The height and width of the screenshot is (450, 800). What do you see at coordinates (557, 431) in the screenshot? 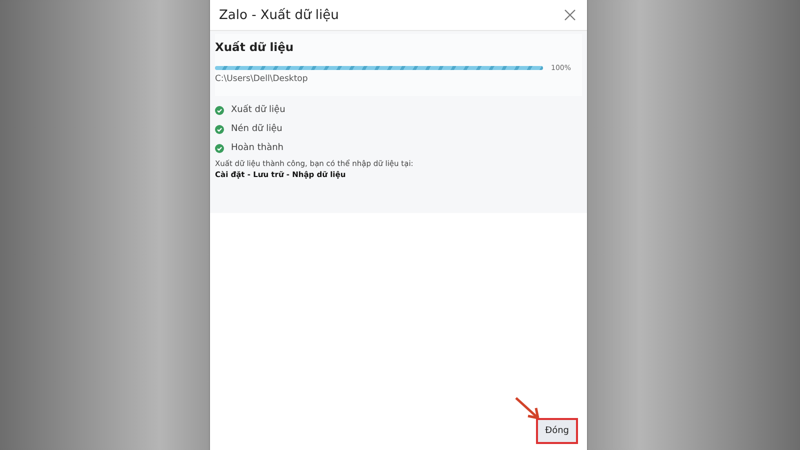
I see `close-button: Đóng` at bounding box center [557, 431].